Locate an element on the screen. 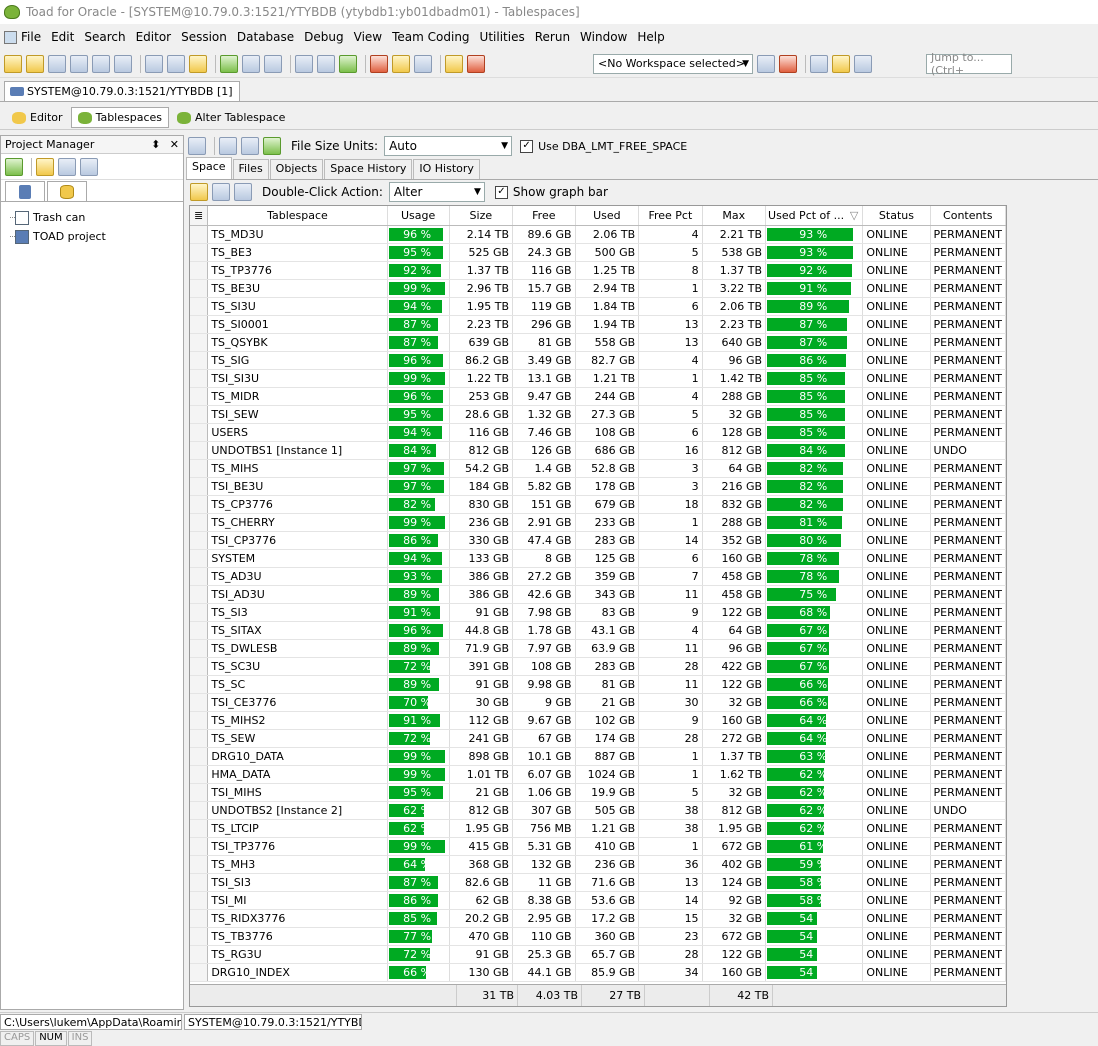  contents-cell: UNDO is located at coordinates (968, 810).